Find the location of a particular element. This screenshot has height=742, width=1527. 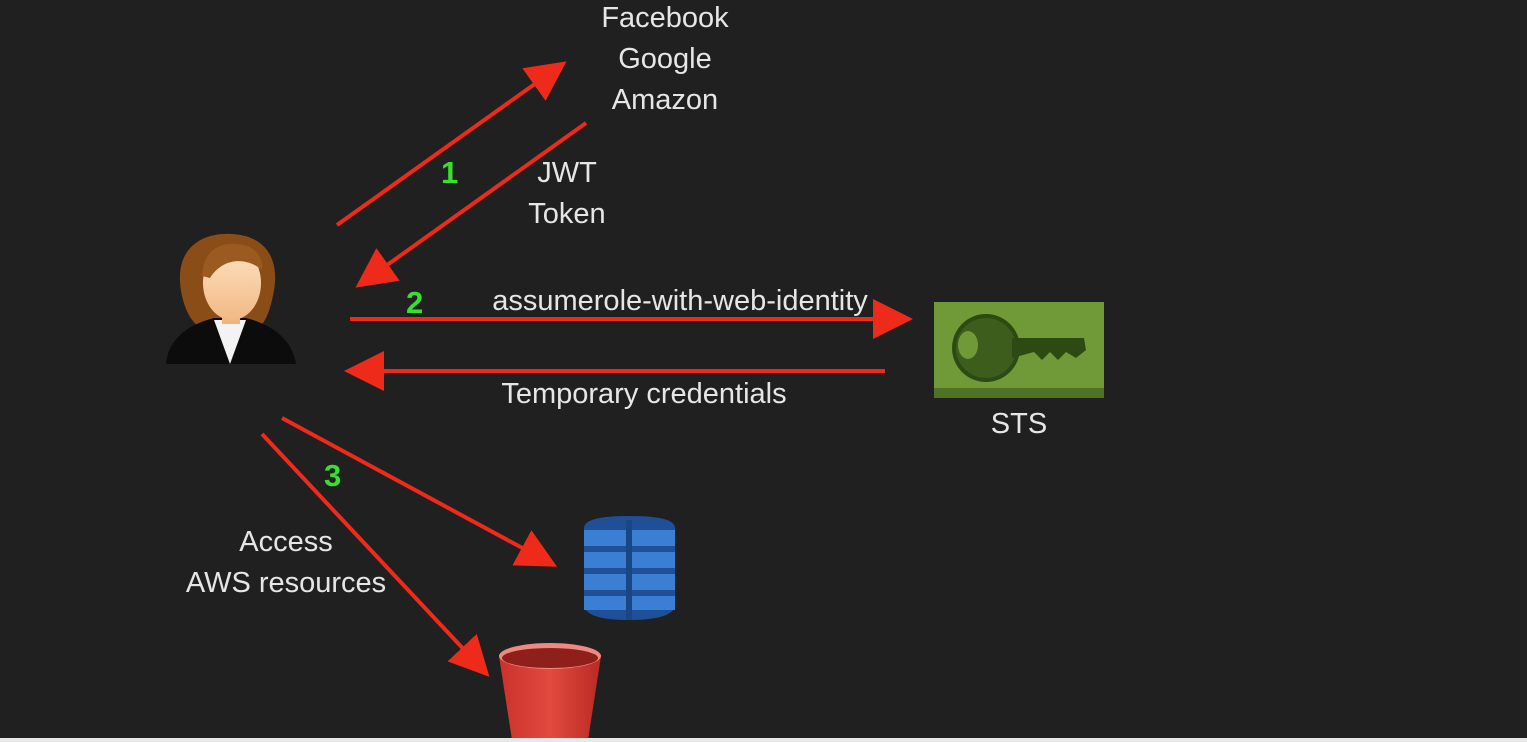

step-1-number: 1 is located at coordinates (450, 172).